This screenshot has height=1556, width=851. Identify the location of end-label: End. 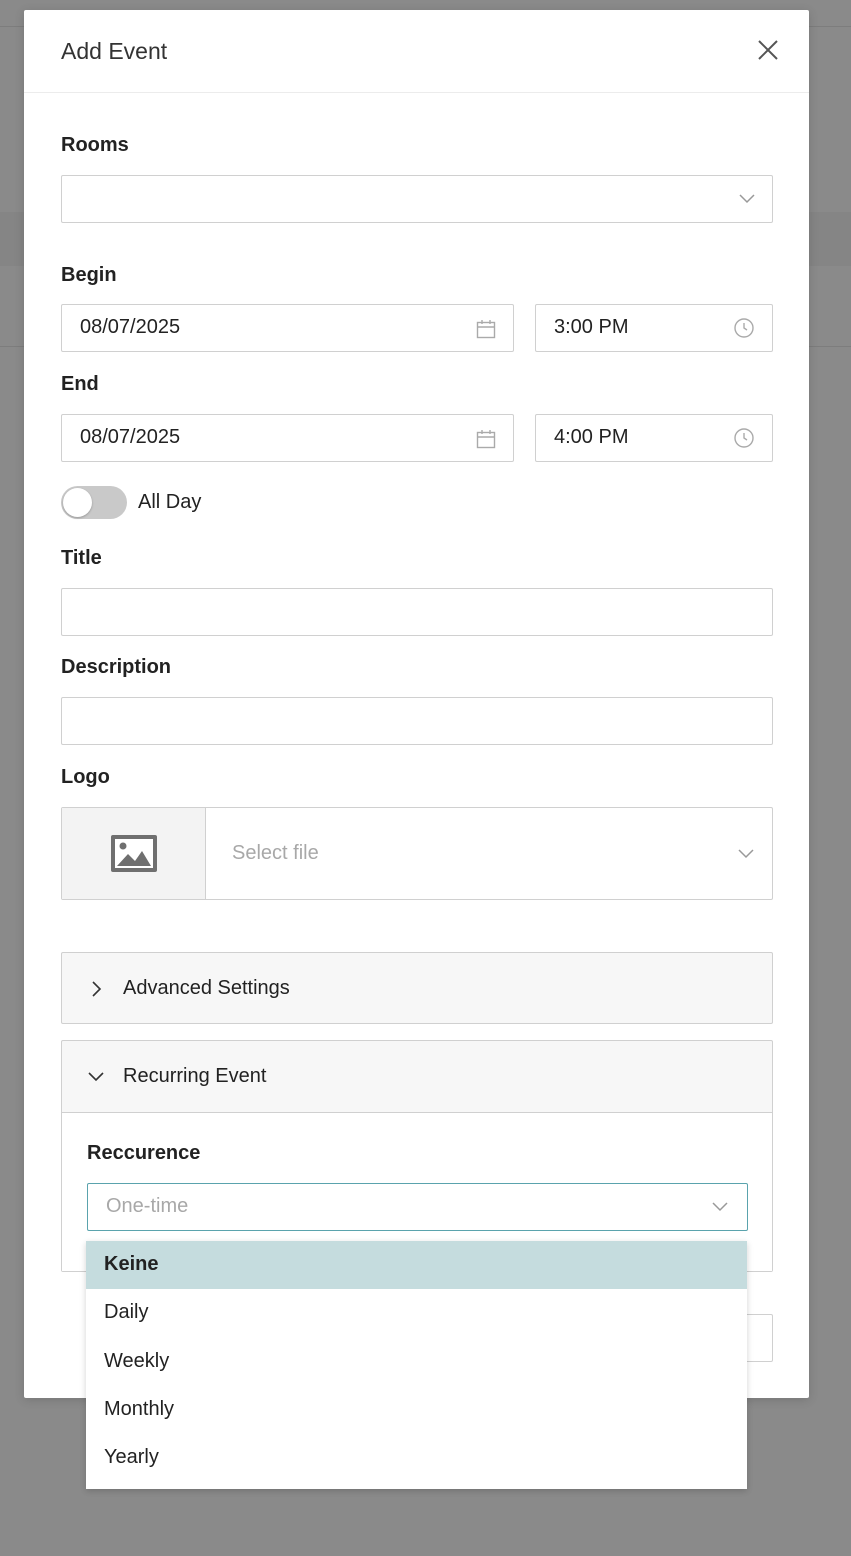
(80, 384).